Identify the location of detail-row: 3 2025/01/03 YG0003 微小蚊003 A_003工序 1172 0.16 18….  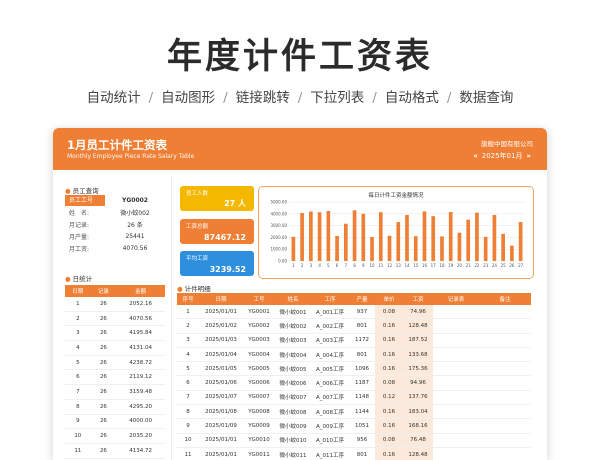
(354, 340).